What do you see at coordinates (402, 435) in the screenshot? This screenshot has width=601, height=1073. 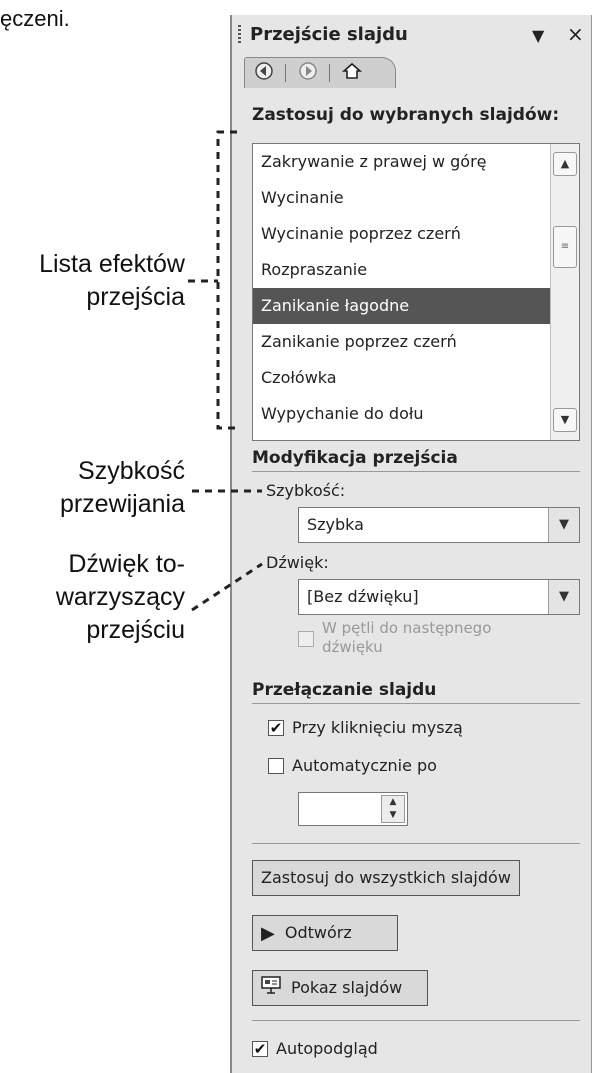 I see `list-item: Wypychanie w lewo` at bounding box center [402, 435].